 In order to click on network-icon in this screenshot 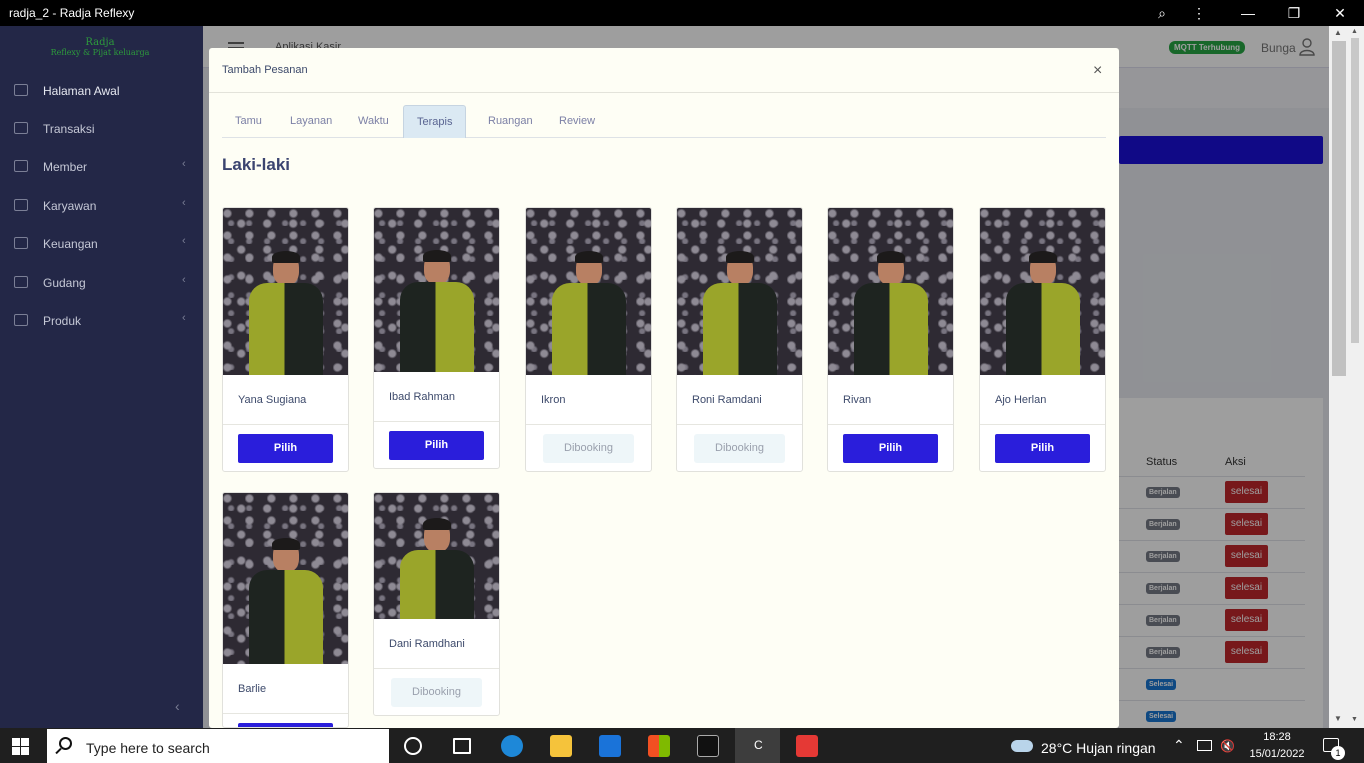, I will do `click(1204, 745)`.